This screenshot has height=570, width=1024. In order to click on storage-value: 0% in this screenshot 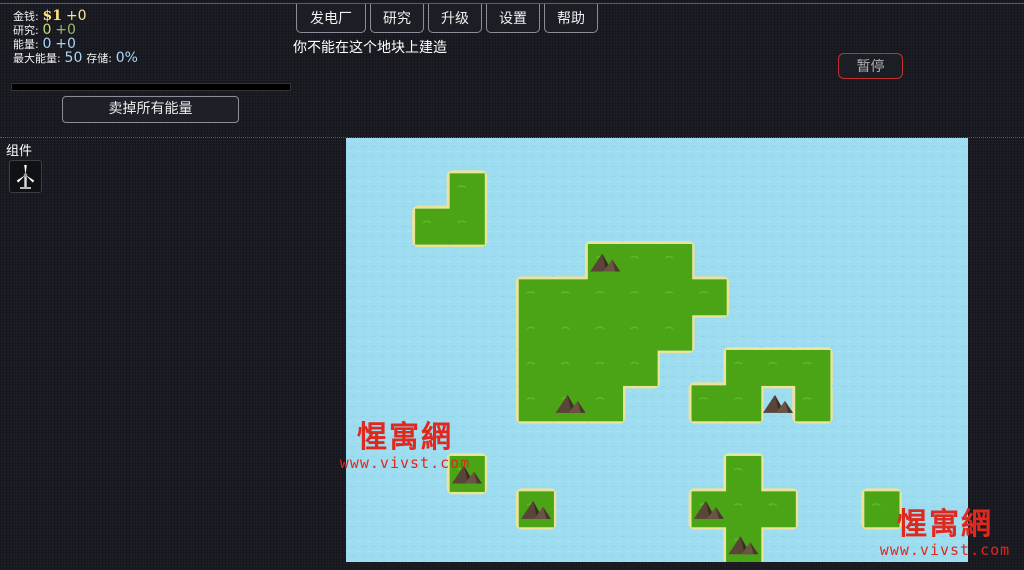, I will do `click(126, 58)`.